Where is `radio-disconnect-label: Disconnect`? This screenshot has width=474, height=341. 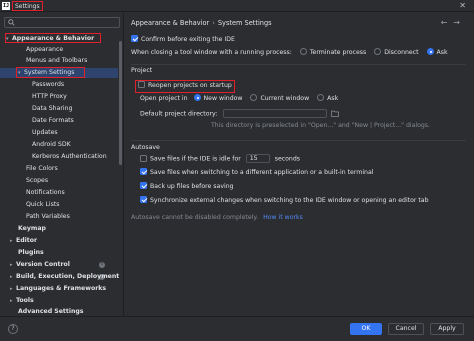
radio-disconnect-label: Disconnect is located at coordinates (401, 52).